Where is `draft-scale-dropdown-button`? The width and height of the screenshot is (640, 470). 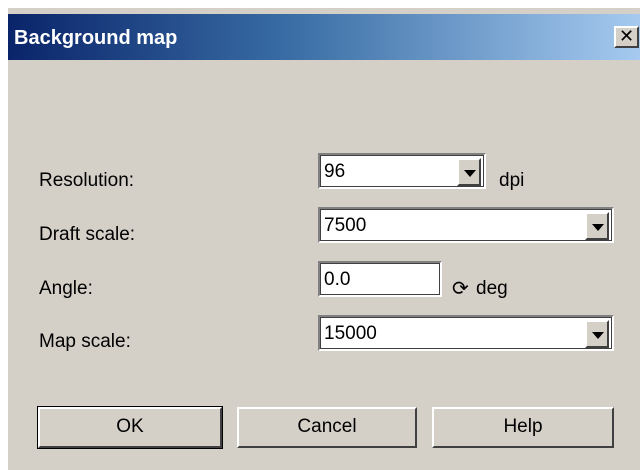 draft-scale-dropdown-button is located at coordinates (597, 226).